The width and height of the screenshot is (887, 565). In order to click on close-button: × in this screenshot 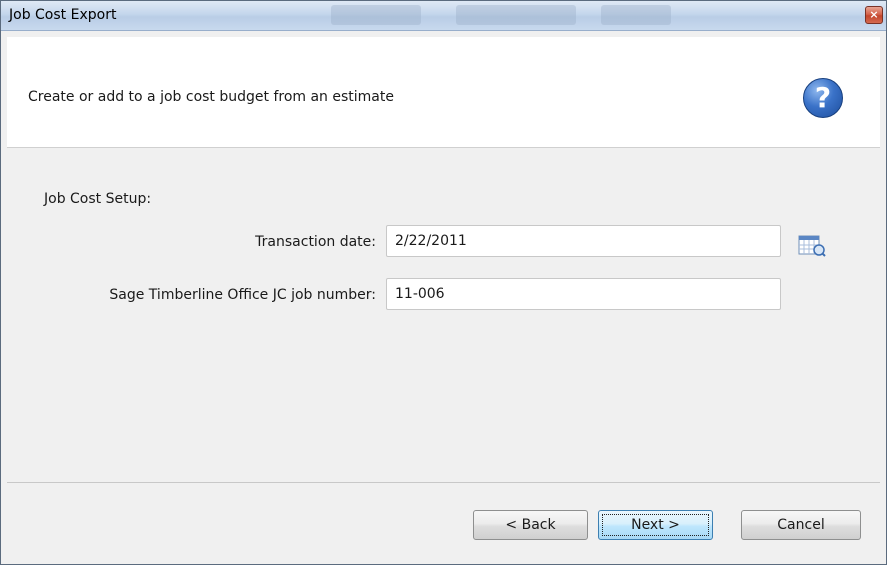, I will do `click(874, 15)`.